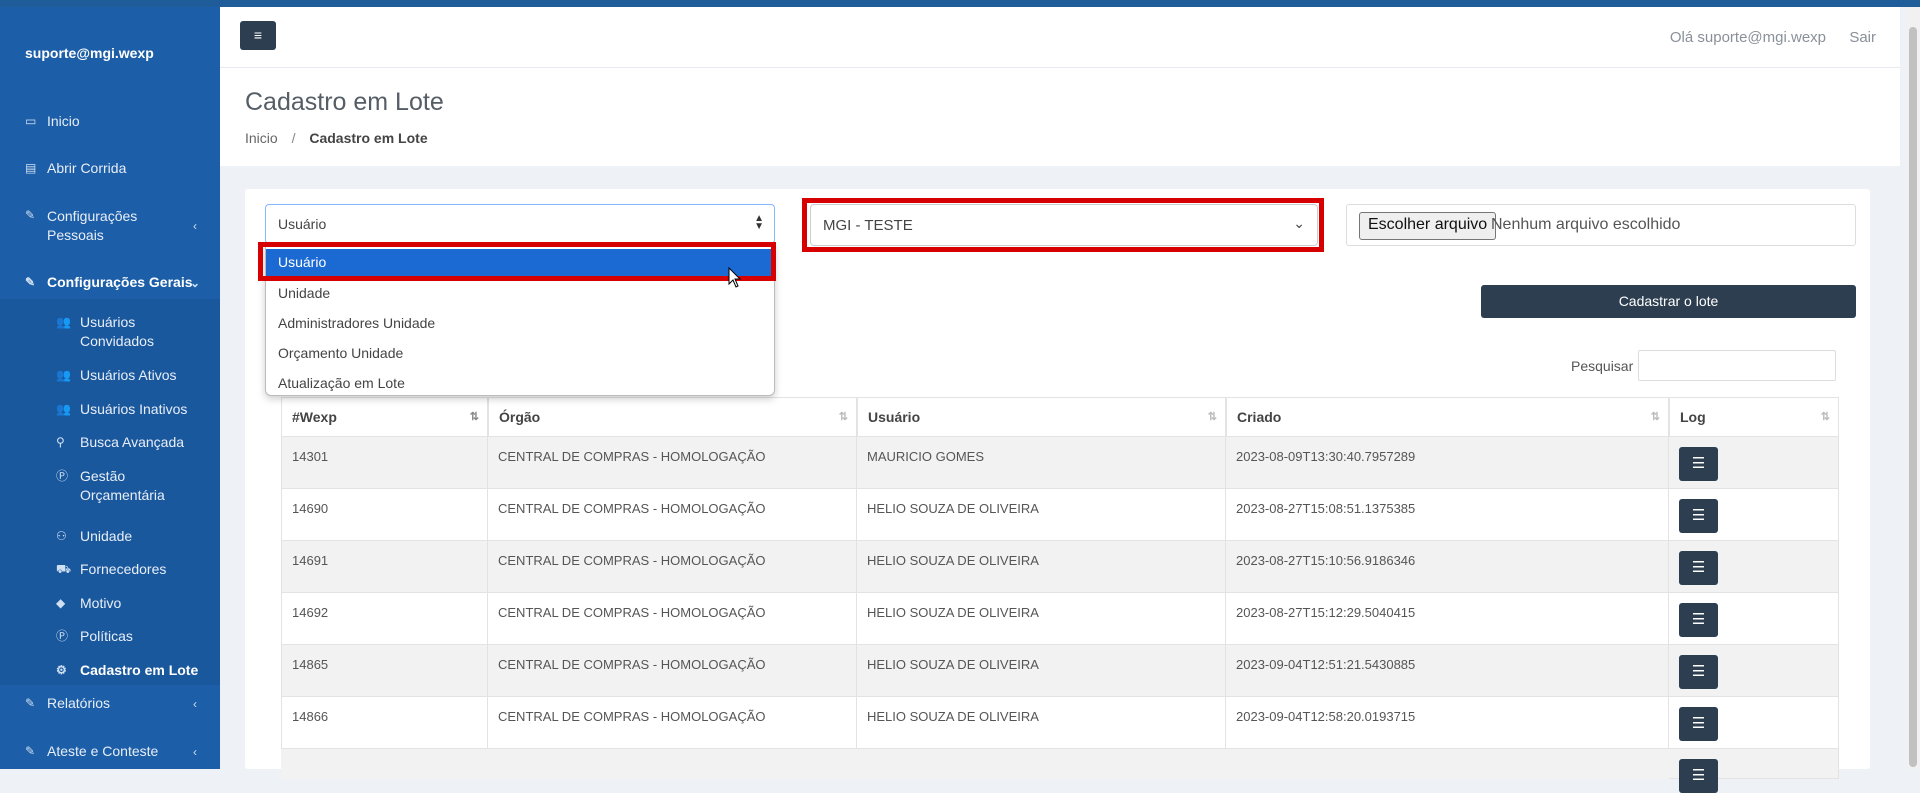  I want to click on sidebar-sub-usuarios-convidados: 👥 Usuários Convidados, so click(118, 332).